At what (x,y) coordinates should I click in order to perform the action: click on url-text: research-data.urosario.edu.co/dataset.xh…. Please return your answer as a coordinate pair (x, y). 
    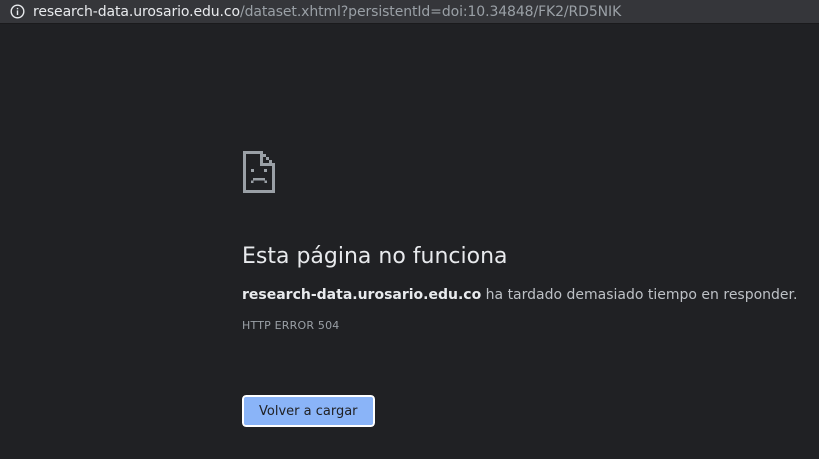
    Looking at the image, I should click on (327, 12).